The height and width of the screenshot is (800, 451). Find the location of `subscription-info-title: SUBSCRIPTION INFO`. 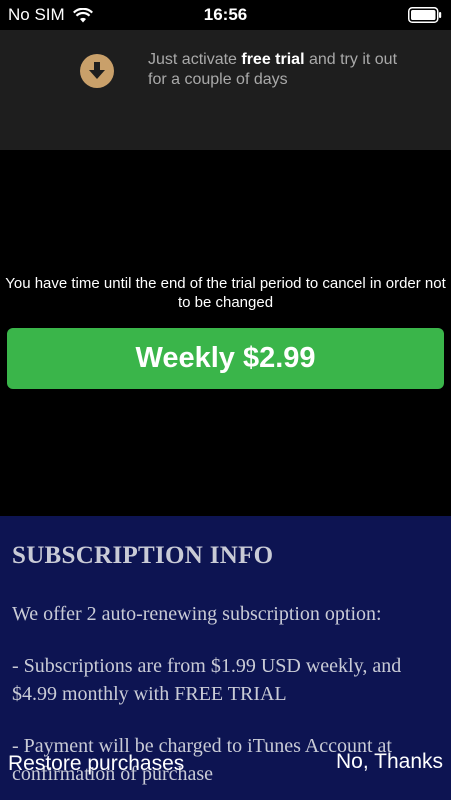

subscription-info-title: SUBSCRIPTION INFO is located at coordinates (143, 555).